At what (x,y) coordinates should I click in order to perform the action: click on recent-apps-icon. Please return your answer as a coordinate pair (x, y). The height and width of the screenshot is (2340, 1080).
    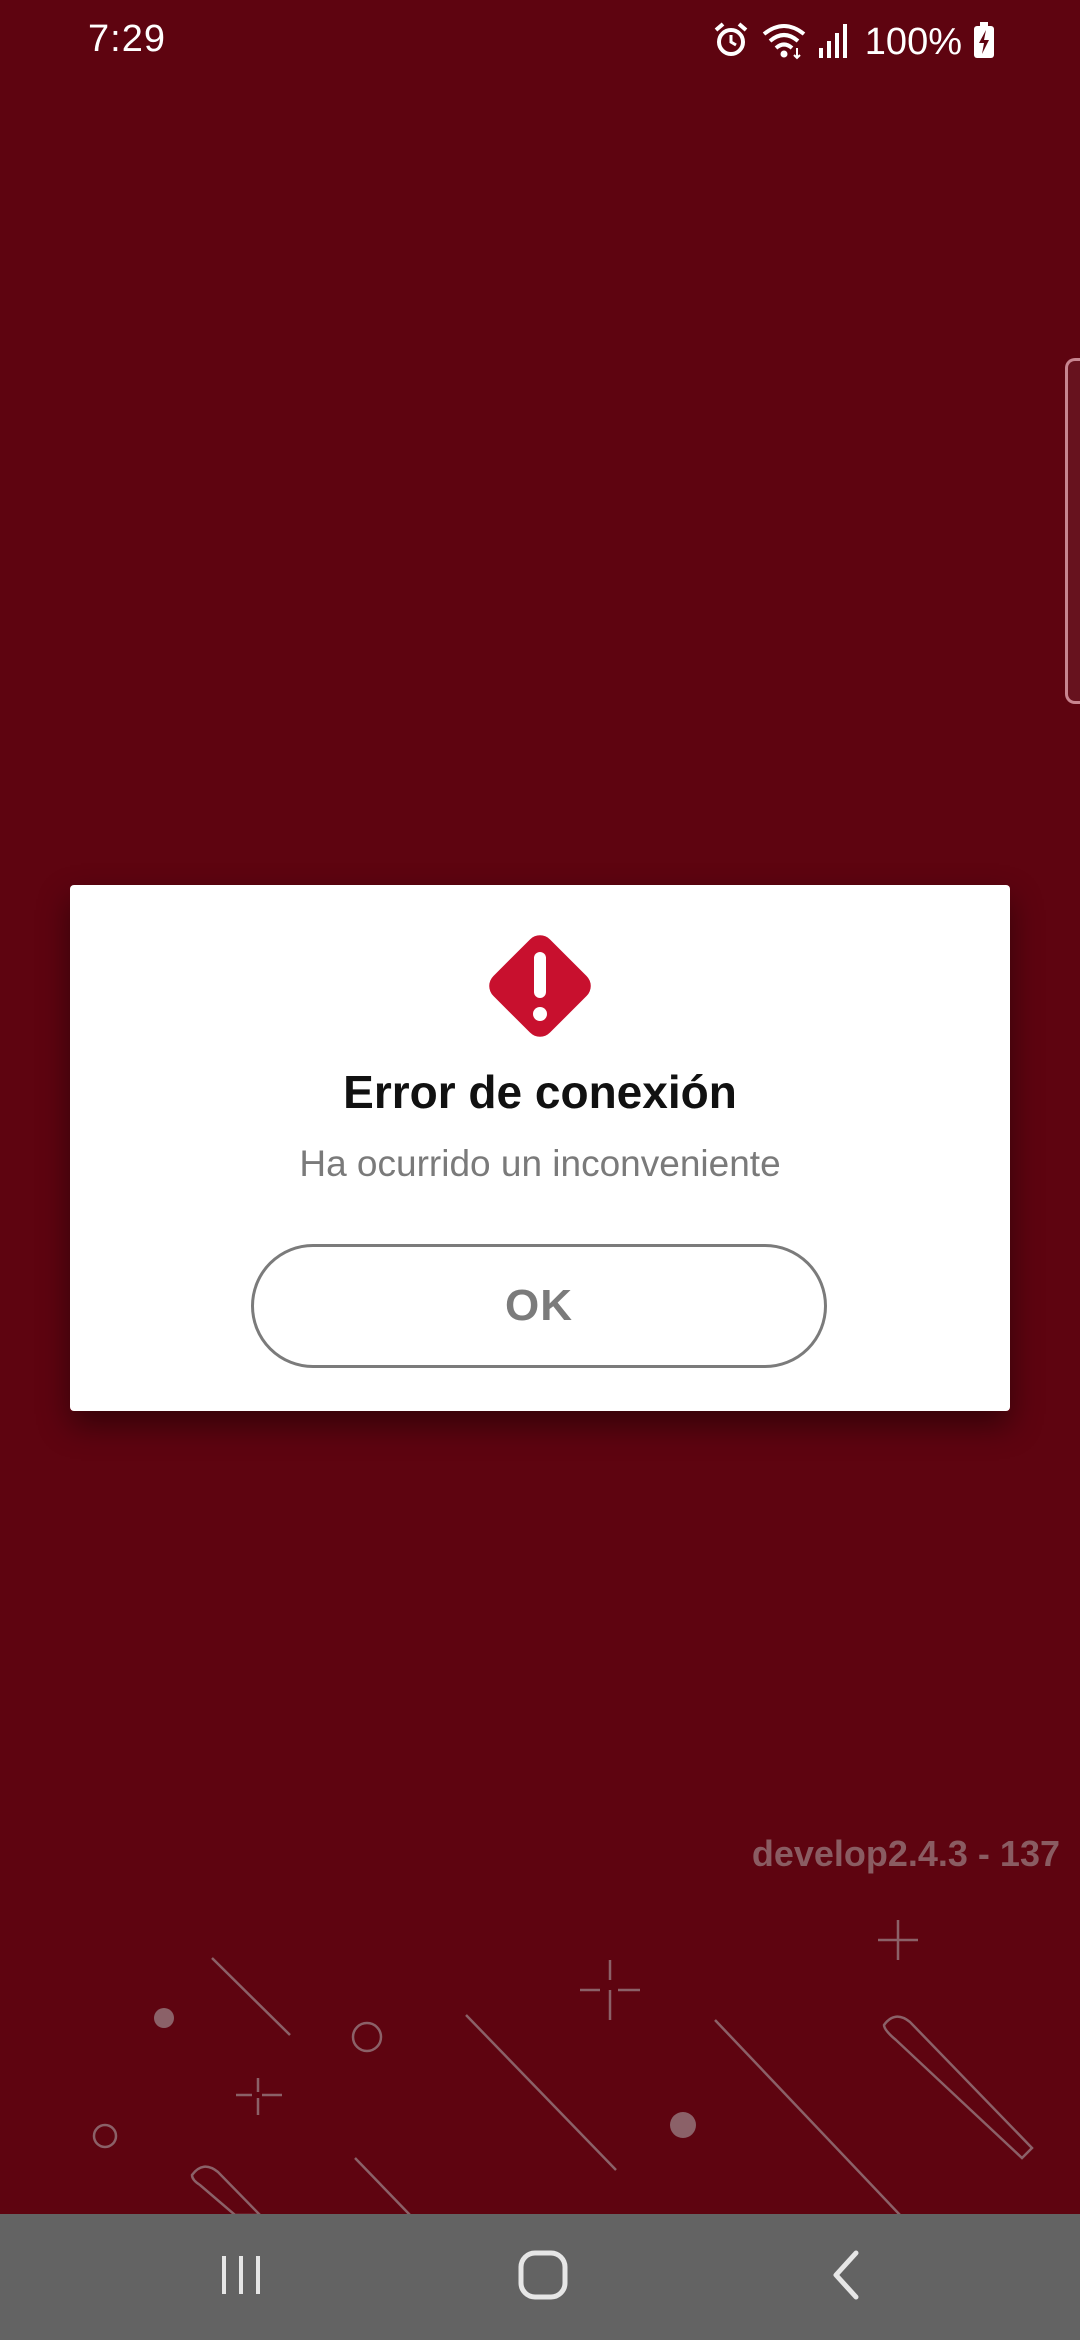
    Looking at the image, I should click on (241, 2277).